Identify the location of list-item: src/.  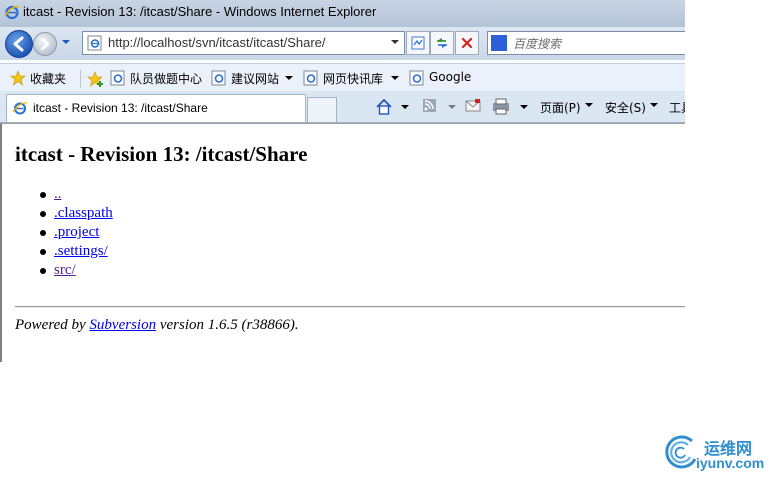
(64, 271).